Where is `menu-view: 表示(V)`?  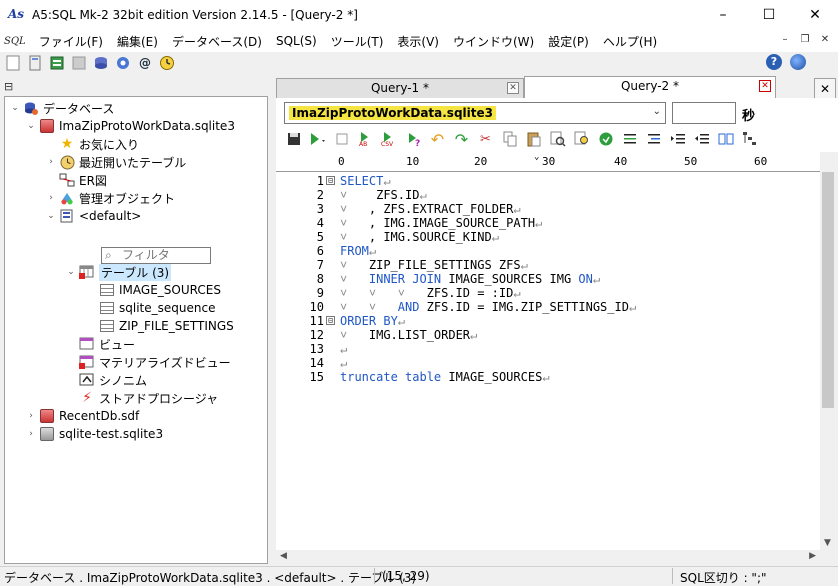
menu-view: 表示(V) is located at coordinates (418, 41).